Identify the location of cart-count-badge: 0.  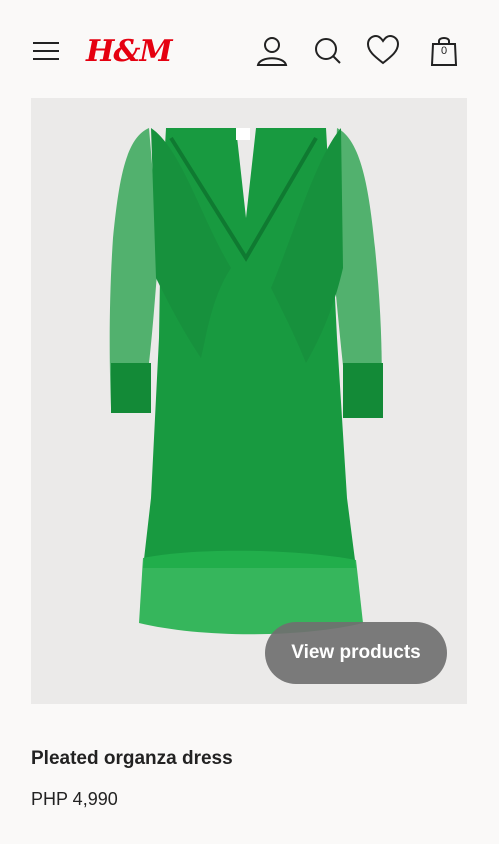
(444, 51).